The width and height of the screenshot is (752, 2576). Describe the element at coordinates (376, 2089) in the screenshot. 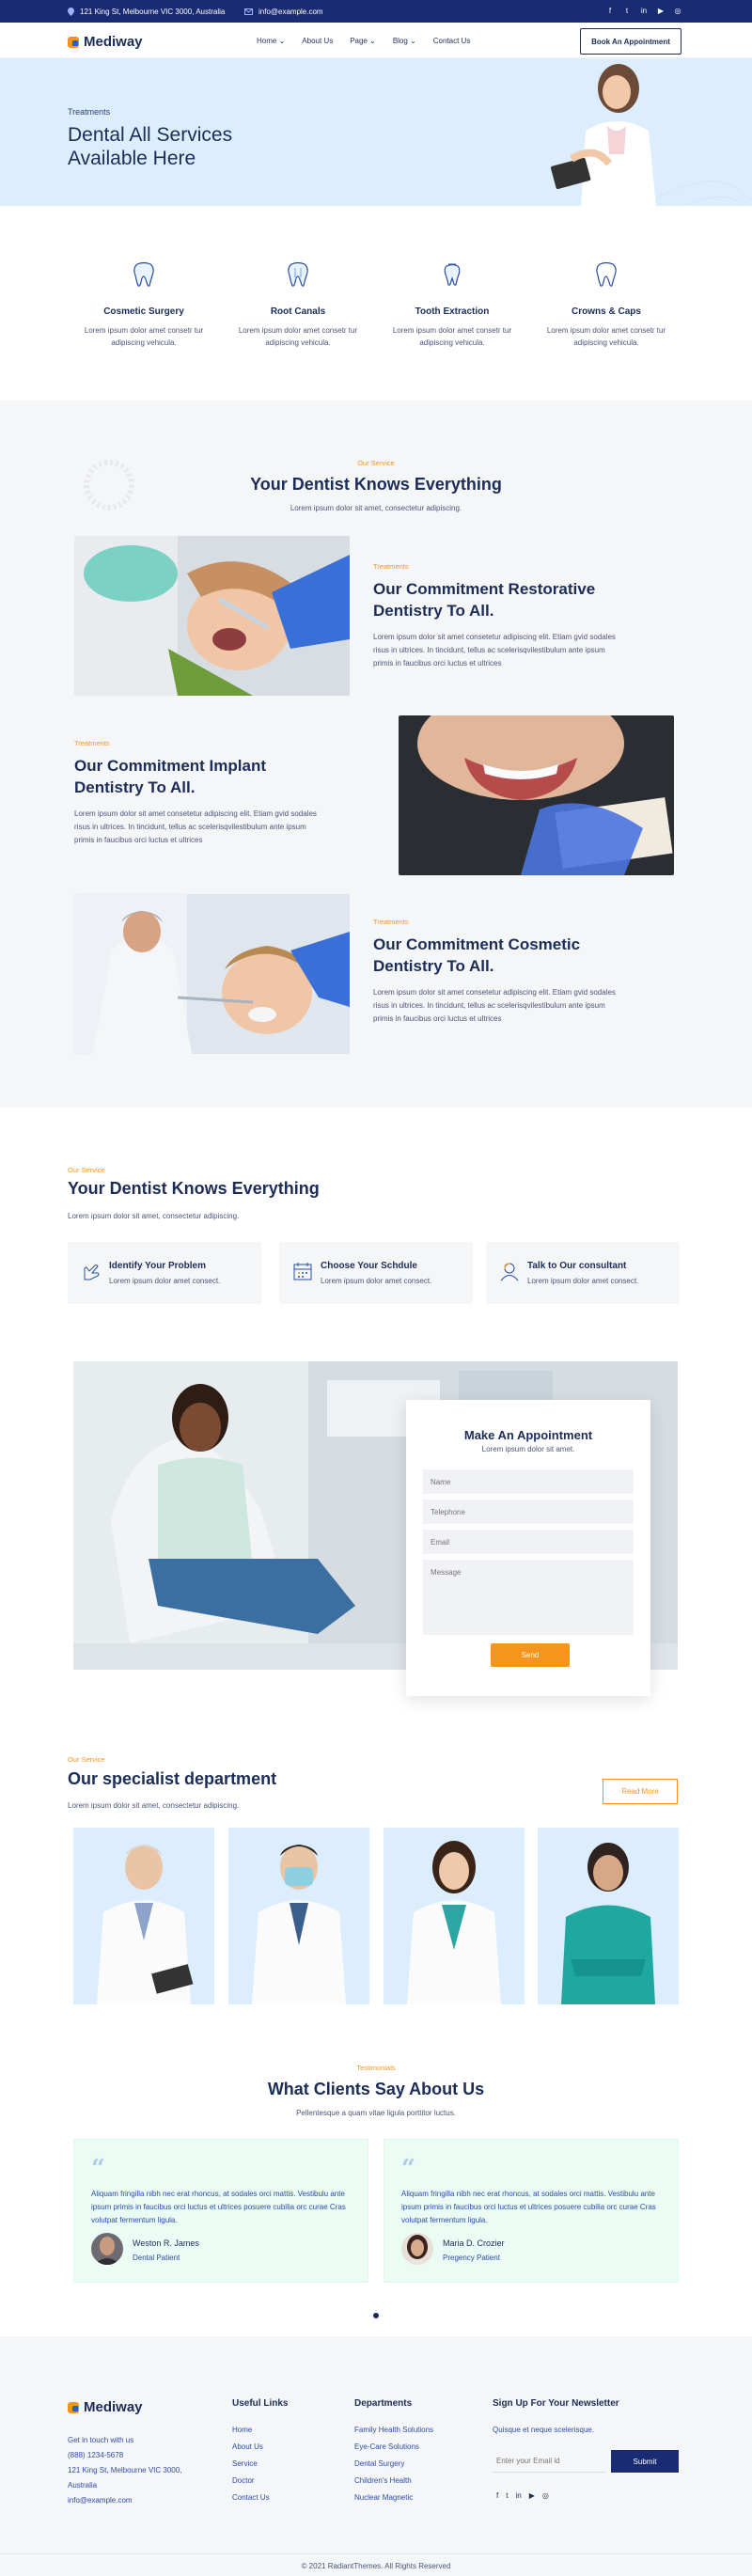

I see `testimonials-title: What Clients Say About Us` at that location.